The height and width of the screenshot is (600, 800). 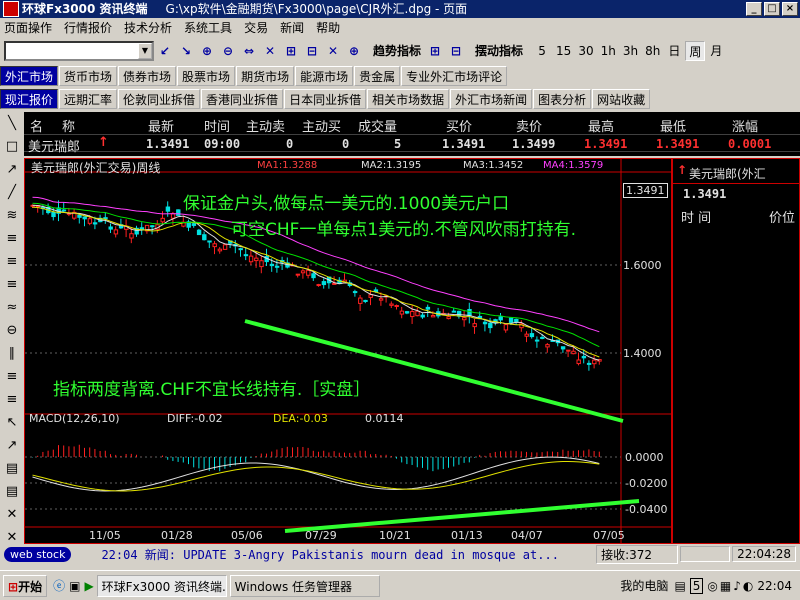 What do you see at coordinates (29, 99) in the screenshot?
I see `tab-spot-quotes: 现汇报价` at bounding box center [29, 99].